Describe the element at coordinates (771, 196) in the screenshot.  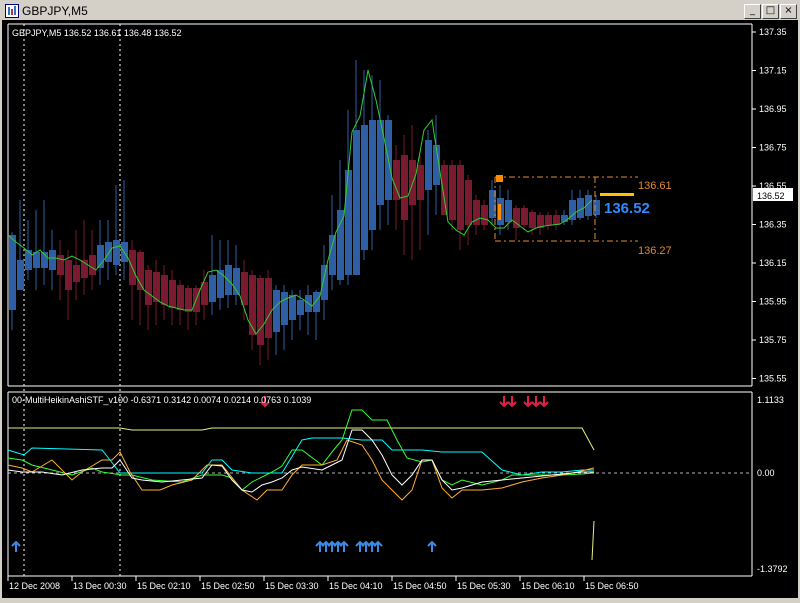
I see `current-price-tag-text: 136.52` at that location.